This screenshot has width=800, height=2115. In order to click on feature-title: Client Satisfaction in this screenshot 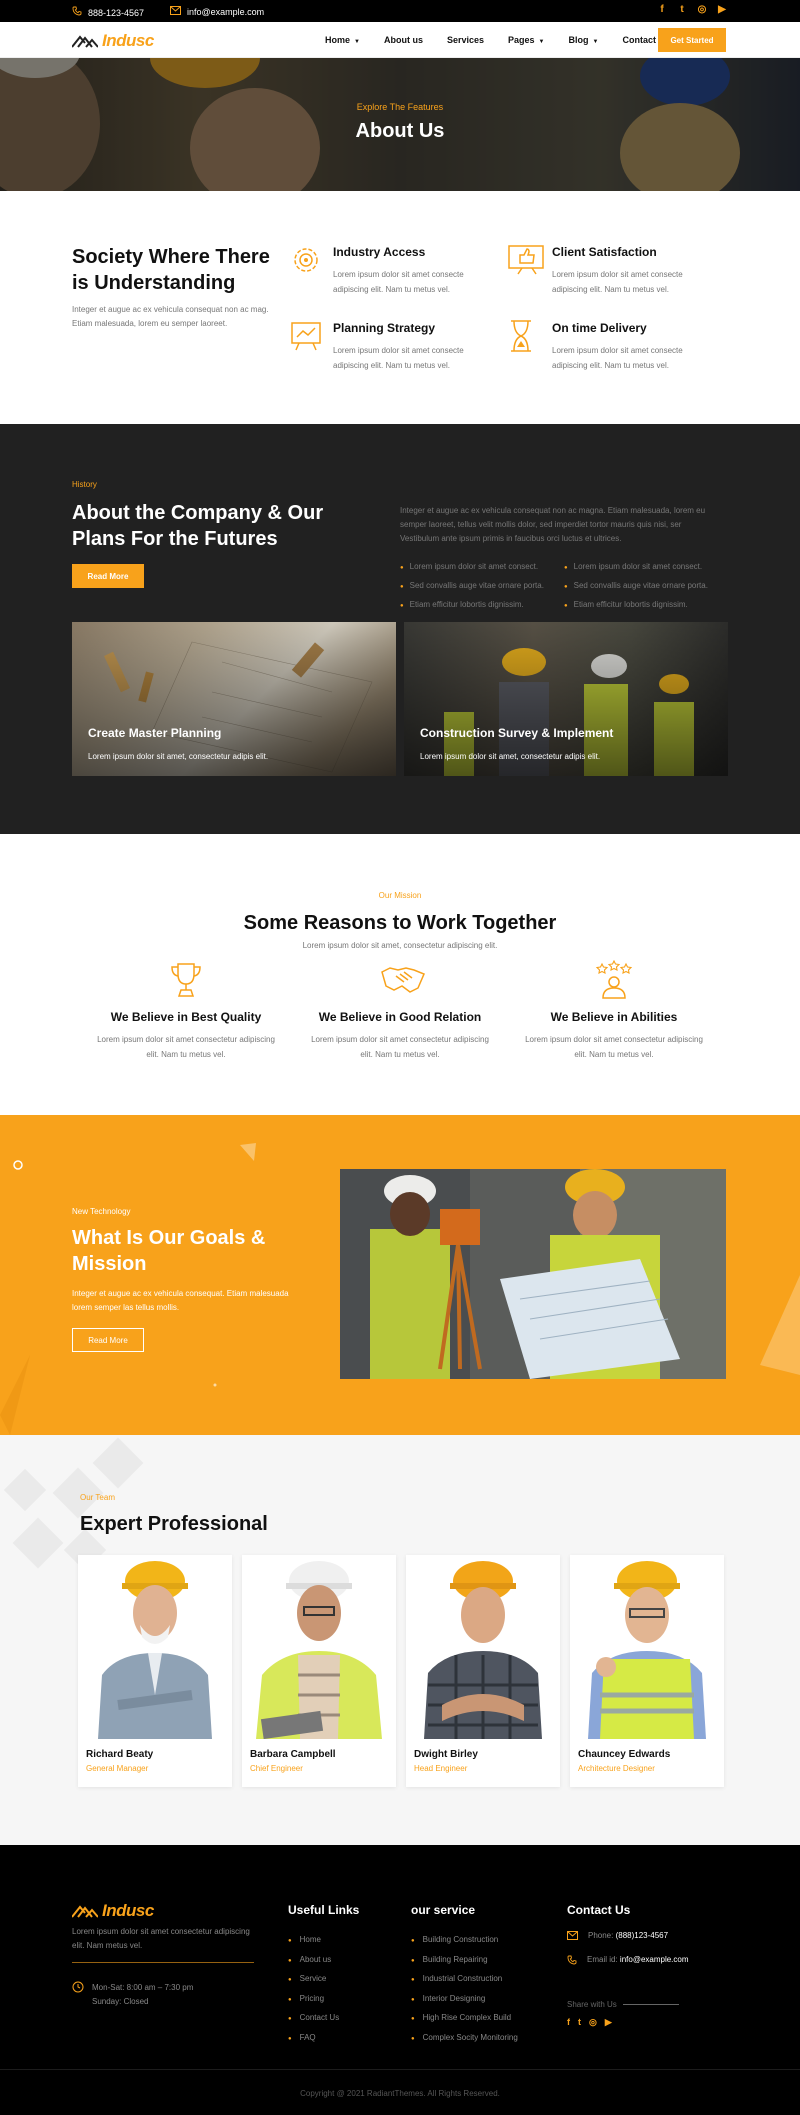, I will do `click(604, 252)`.